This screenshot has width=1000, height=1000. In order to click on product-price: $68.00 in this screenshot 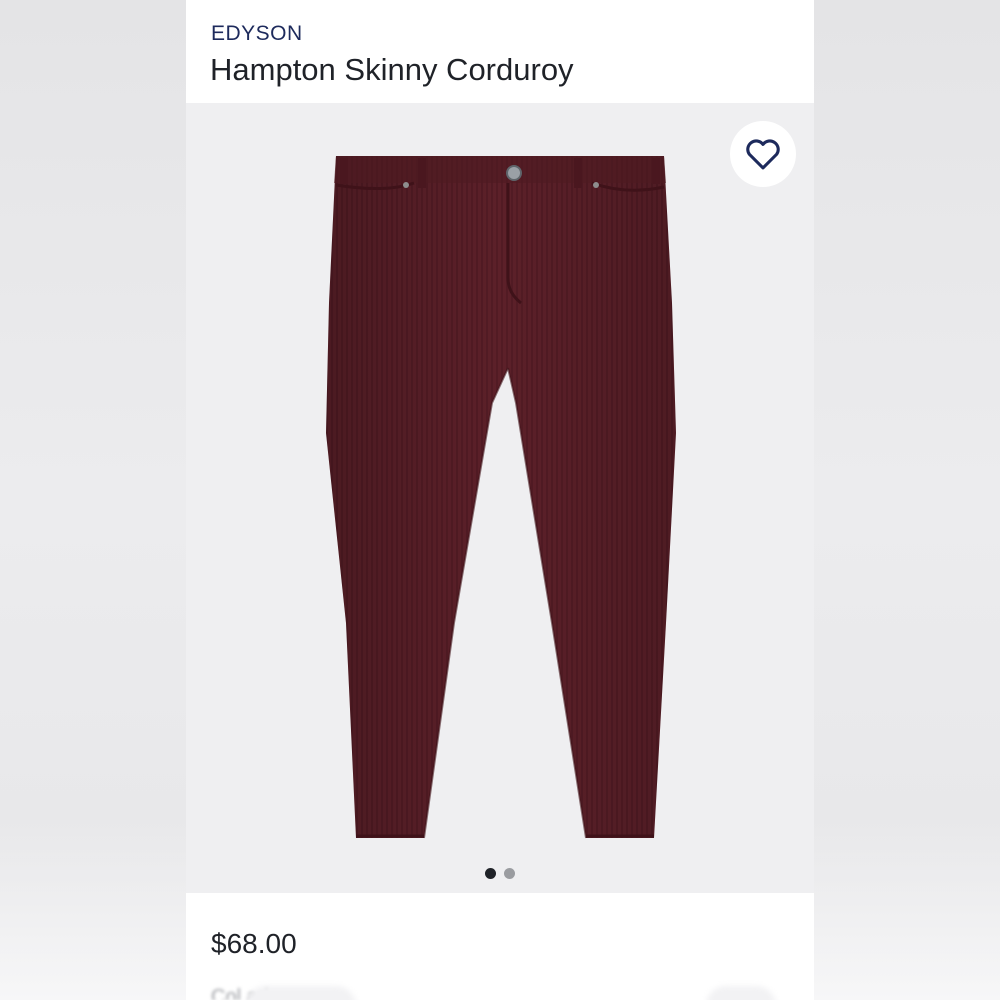, I will do `click(254, 943)`.